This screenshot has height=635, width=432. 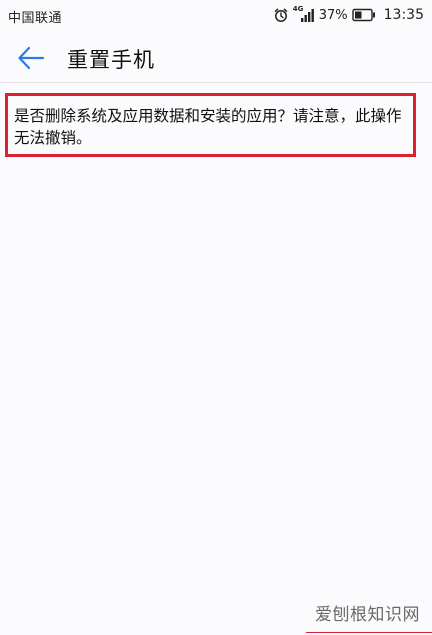 What do you see at coordinates (216, 57) in the screenshot?
I see `app-bar: 重置手机` at bounding box center [216, 57].